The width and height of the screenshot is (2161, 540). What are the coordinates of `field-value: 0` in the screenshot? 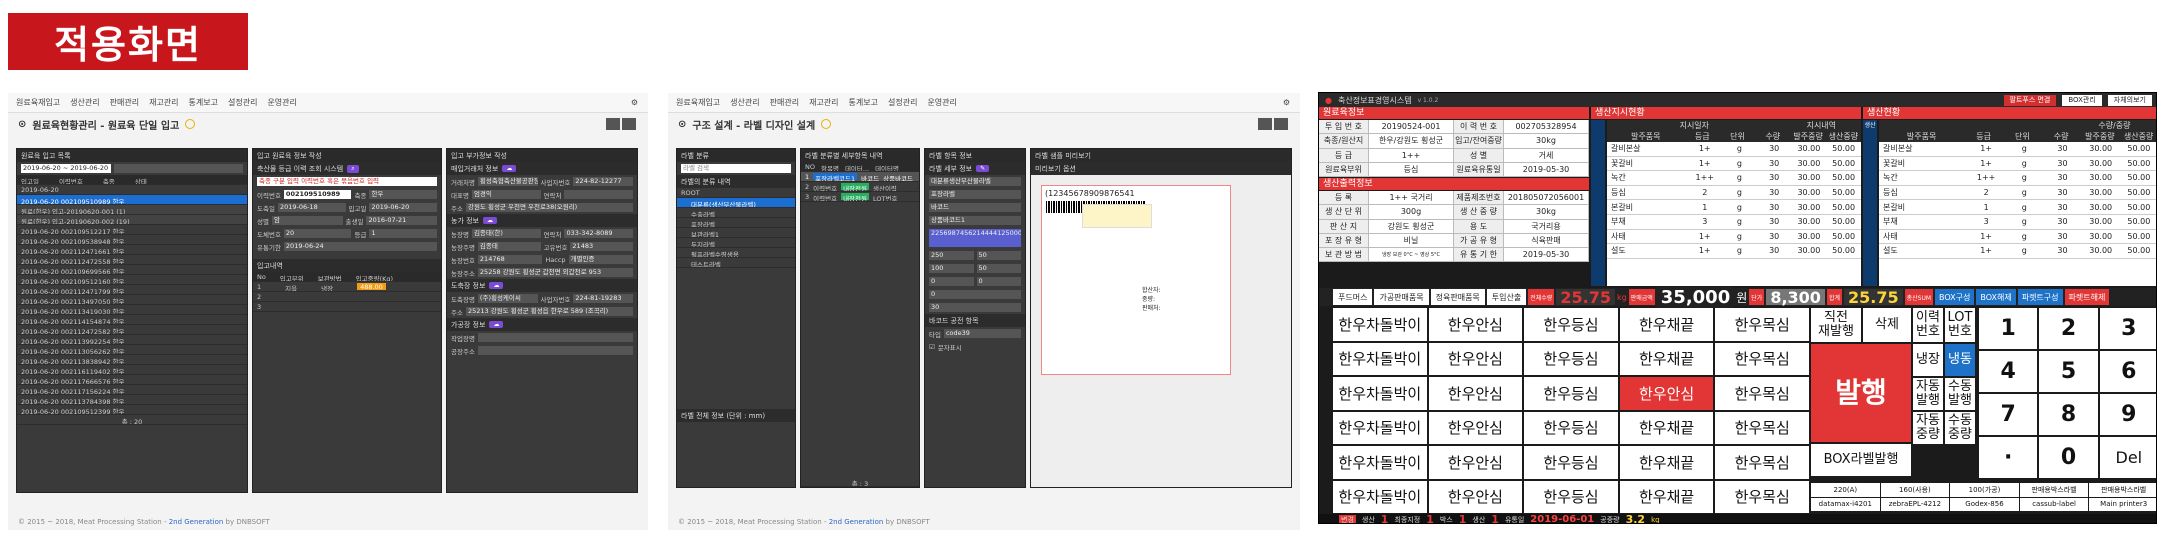 It's located at (951, 281).